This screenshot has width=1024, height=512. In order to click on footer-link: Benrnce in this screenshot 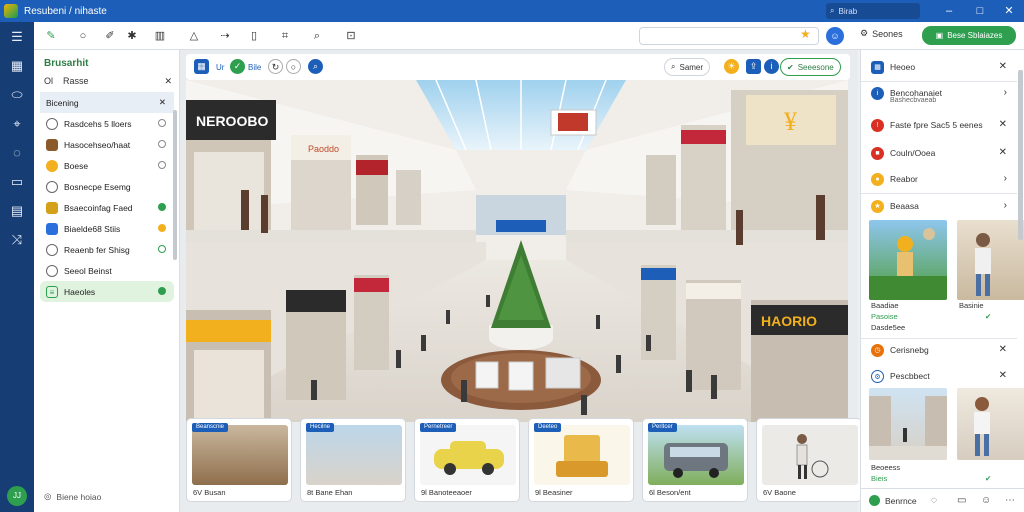, I will do `click(901, 501)`.